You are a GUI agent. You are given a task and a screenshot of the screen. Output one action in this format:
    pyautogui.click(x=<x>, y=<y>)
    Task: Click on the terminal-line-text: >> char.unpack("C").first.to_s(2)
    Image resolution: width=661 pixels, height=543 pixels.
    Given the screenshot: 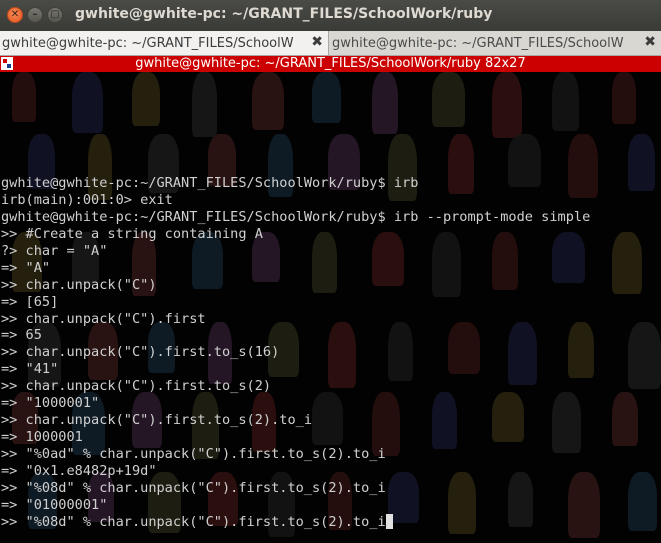 What is the action you would take?
    pyautogui.click(x=136, y=386)
    